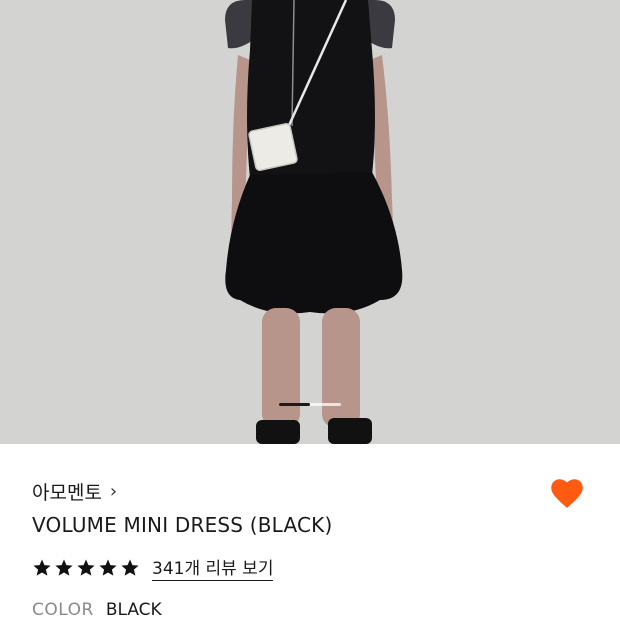 This screenshot has width=620, height=620. Describe the element at coordinates (97, 610) in the screenshot. I see `color-row: COLOR BLACK` at that location.